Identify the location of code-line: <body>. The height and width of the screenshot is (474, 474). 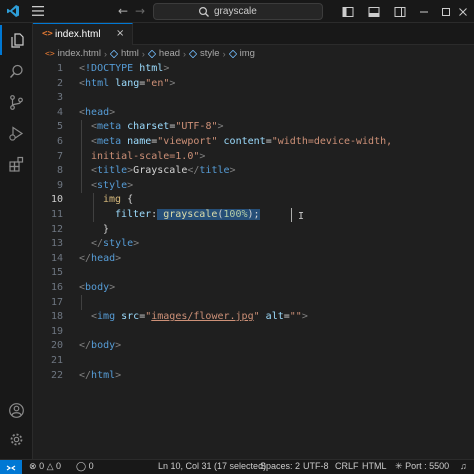
(97, 287).